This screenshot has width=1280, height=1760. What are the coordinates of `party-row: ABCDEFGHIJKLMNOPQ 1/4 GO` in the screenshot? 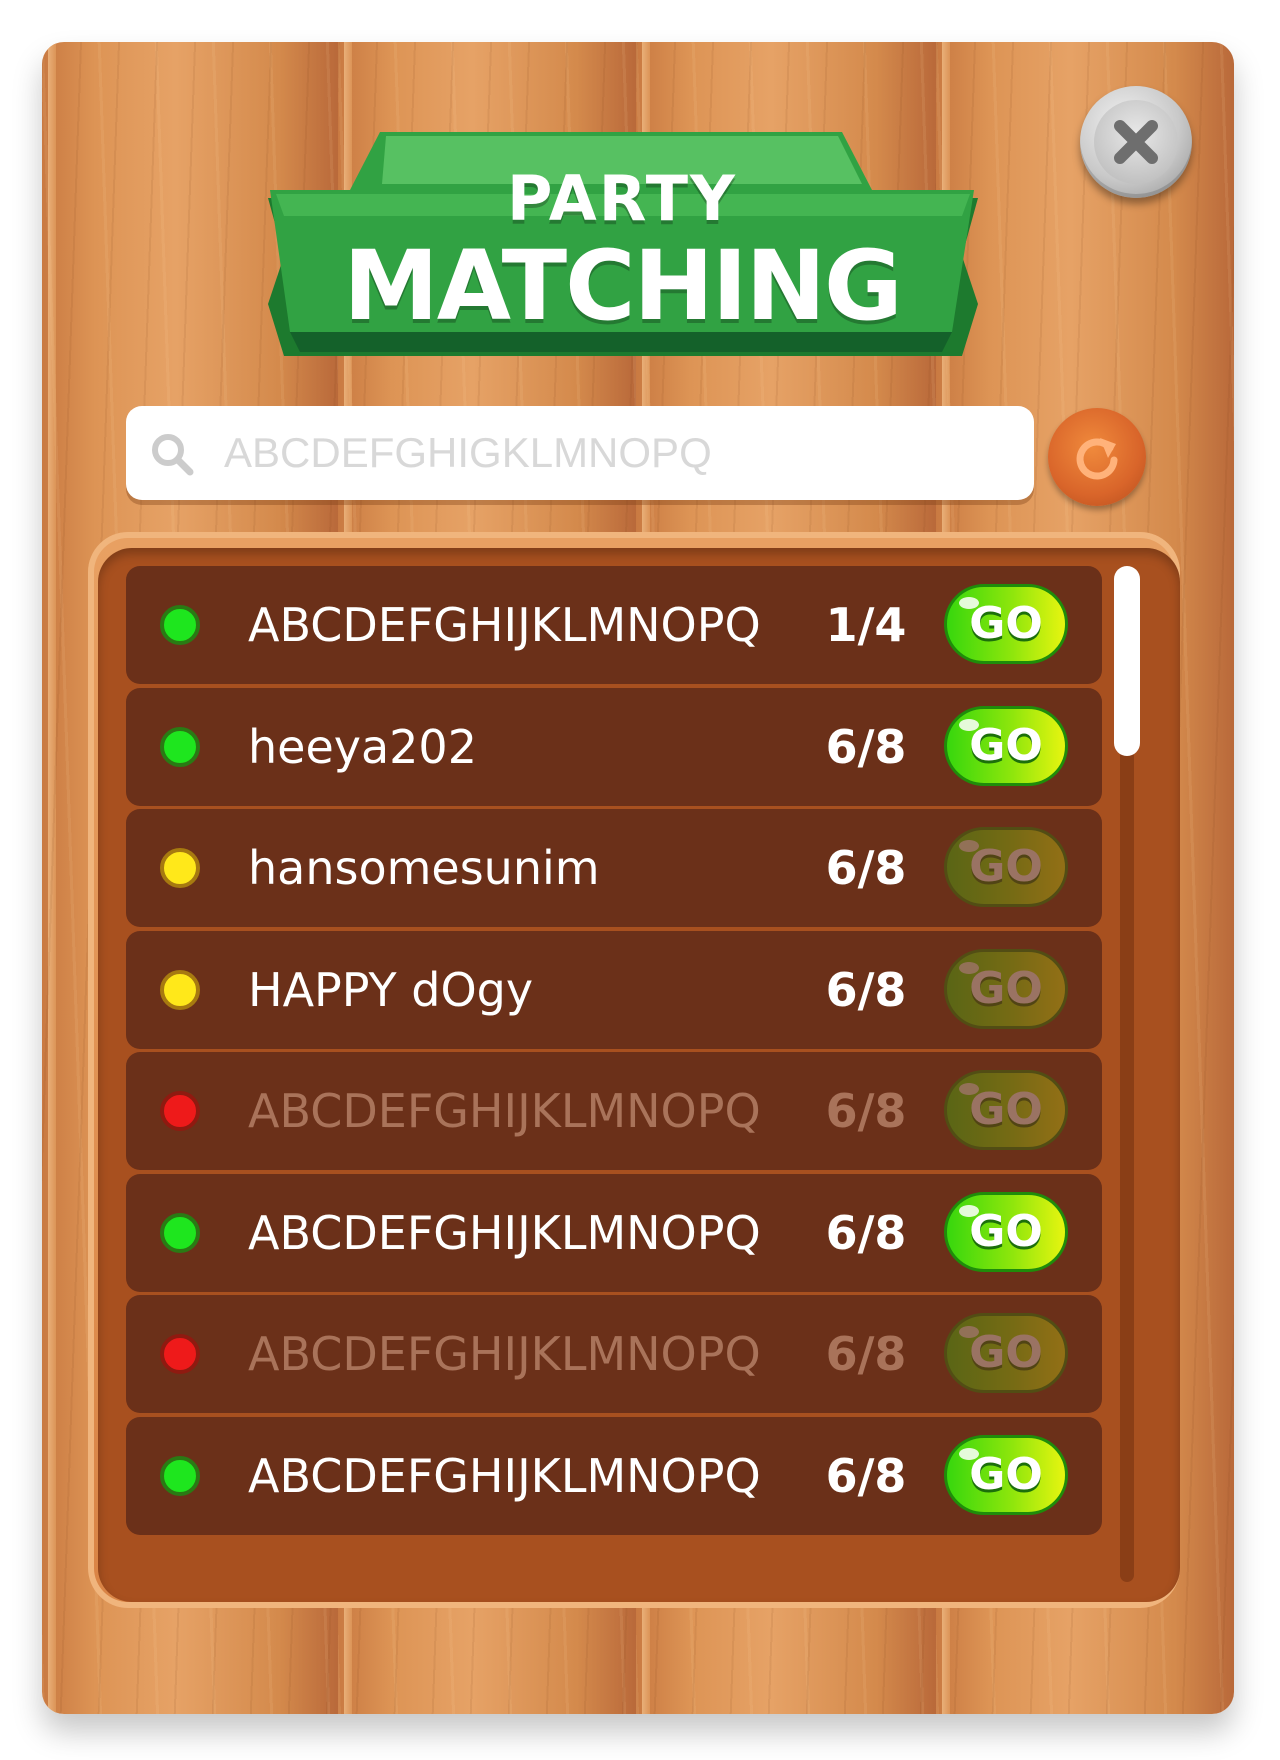 It's located at (614, 625).